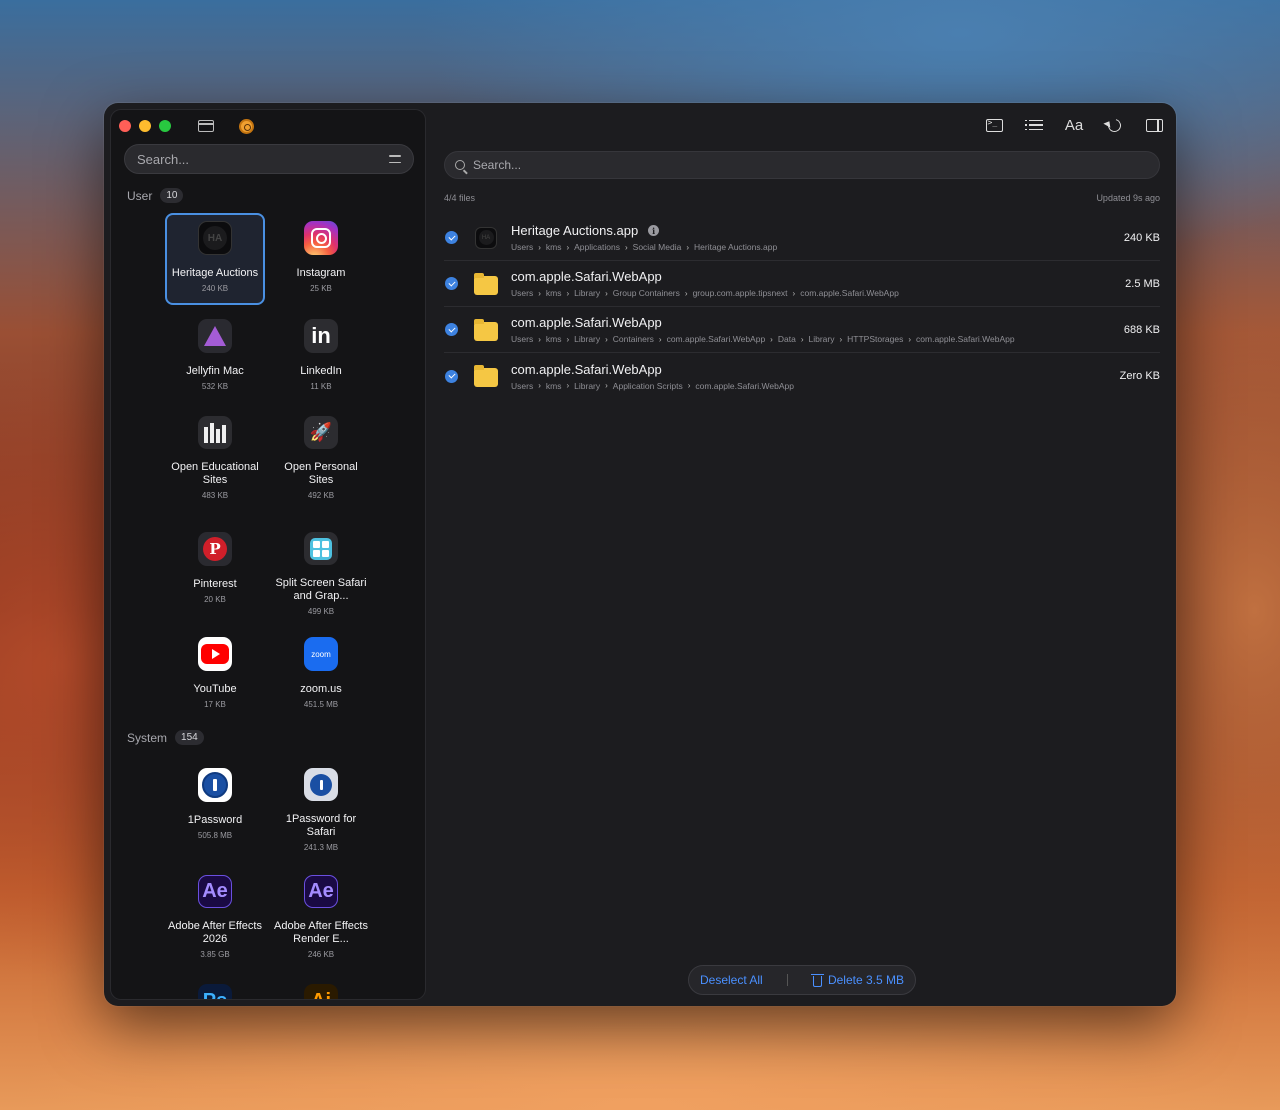 The width and height of the screenshot is (1280, 1110). What do you see at coordinates (633, 339) in the screenshot?
I see `path-segment: Containers` at bounding box center [633, 339].